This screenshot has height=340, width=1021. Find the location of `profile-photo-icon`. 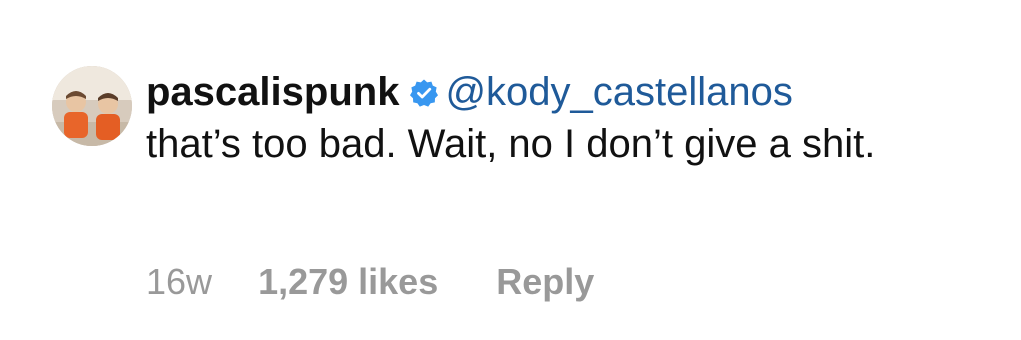

profile-photo-icon is located at coordinates (92, 106).